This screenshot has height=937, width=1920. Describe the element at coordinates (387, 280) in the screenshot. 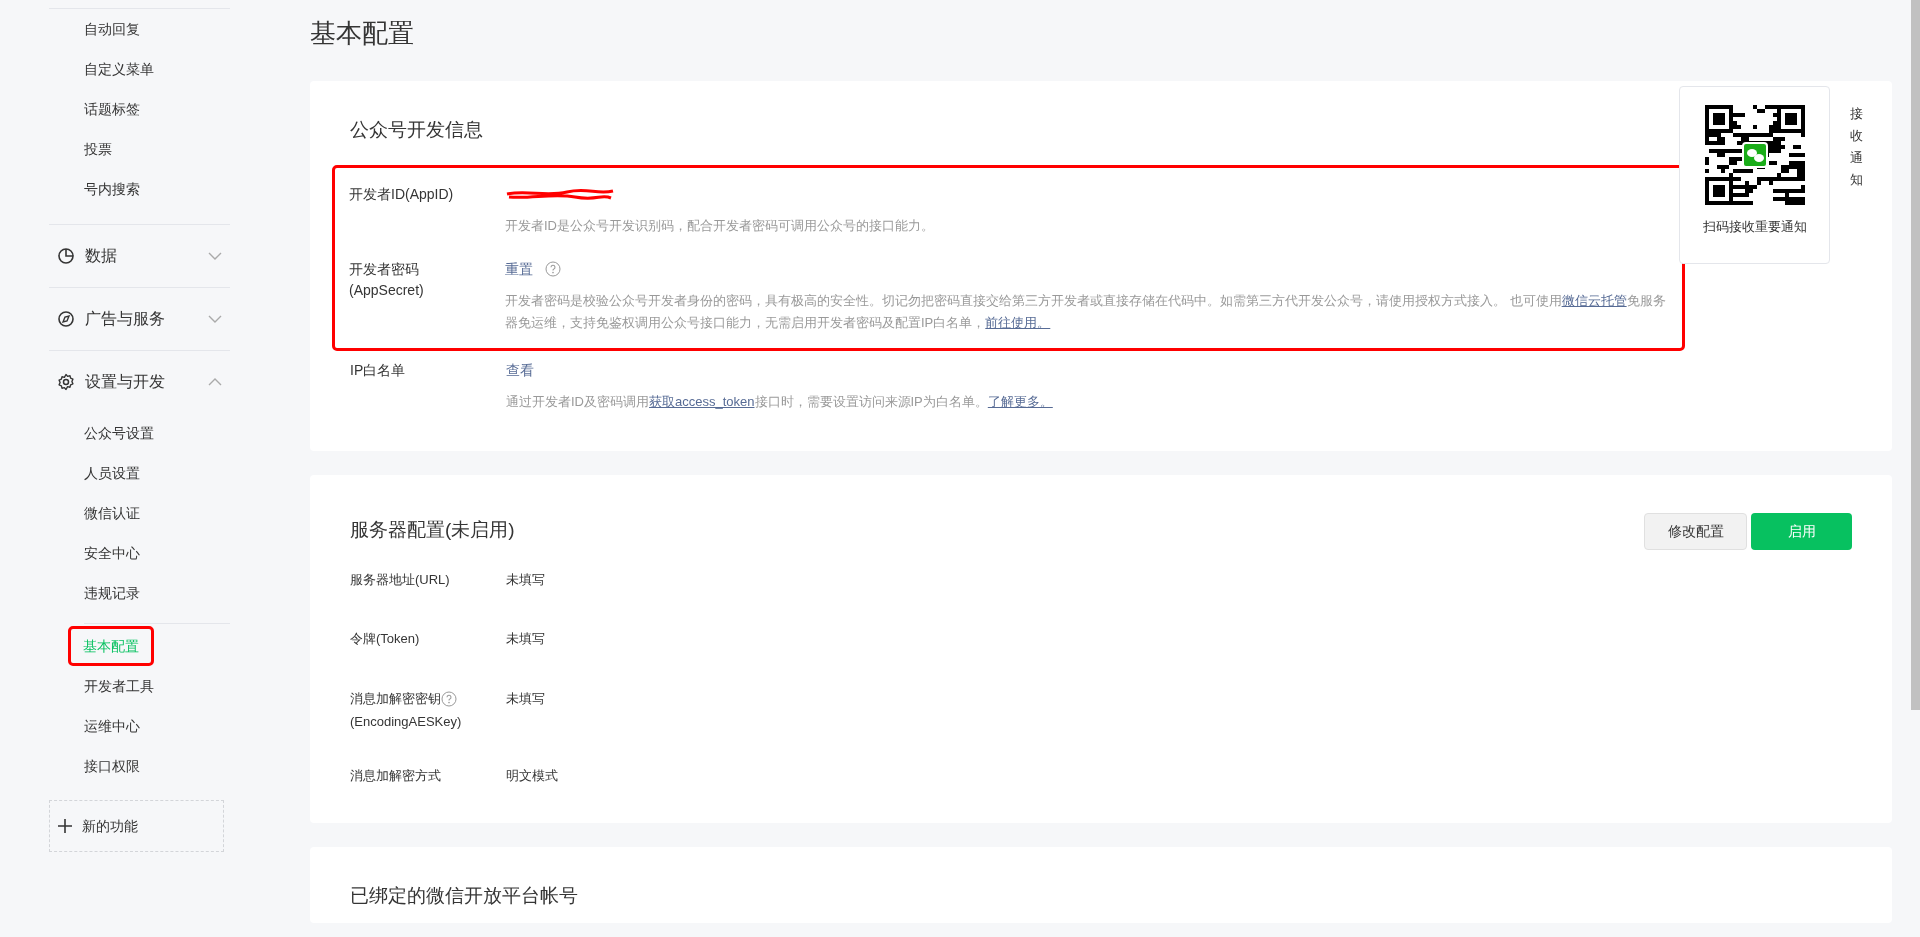

I see `field-label: 开发者密码(AppSecret)` at that location.